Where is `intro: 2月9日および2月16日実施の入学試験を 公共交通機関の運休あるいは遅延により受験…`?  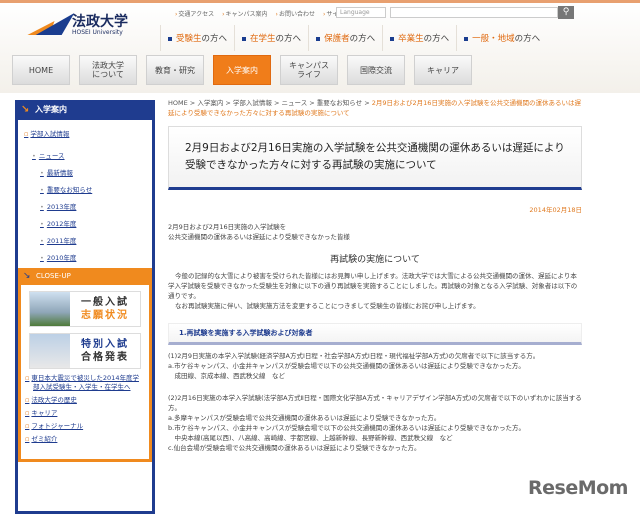 intro: 2月9日および2月16日実施の入学試験を 公共交通機関の運休あるいは遅延により受験… is located at coordinates (259, 232).